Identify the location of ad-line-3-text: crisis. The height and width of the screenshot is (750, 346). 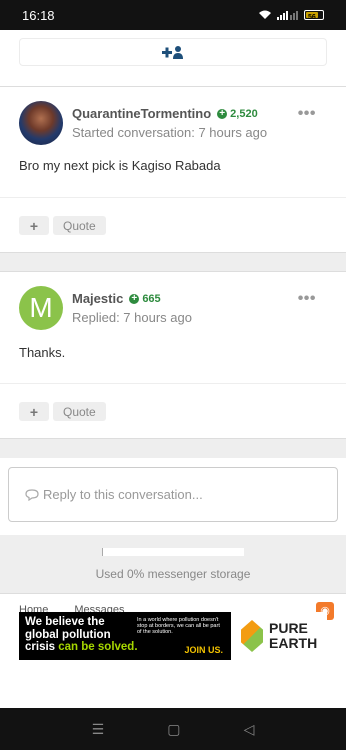
(40, 647).